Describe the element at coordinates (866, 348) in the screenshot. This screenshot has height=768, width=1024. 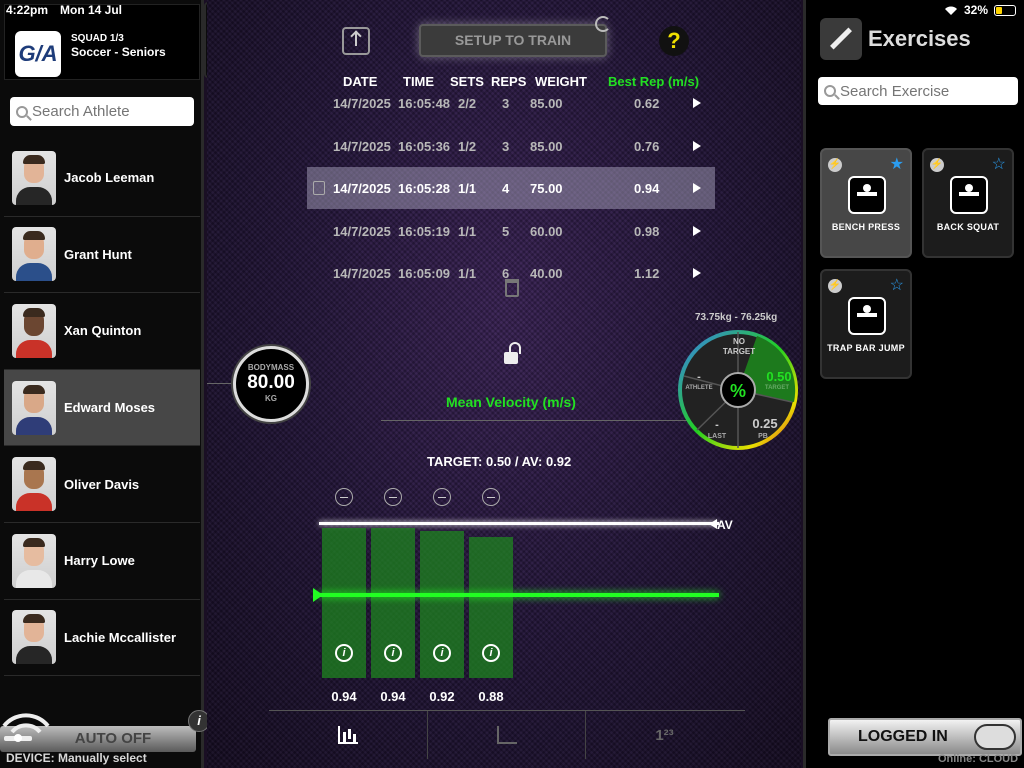
I see `exercise-label: TRAP BAR JUMP` at that location.